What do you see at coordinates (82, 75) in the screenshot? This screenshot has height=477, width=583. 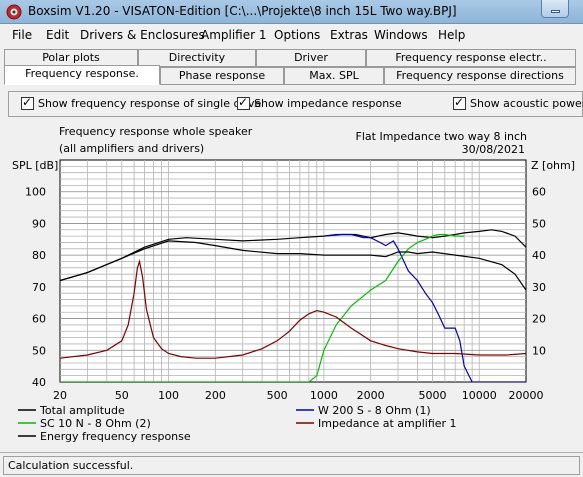 I see `tab-frequency-response: Frequency response.` at bounding box center [82, 75].